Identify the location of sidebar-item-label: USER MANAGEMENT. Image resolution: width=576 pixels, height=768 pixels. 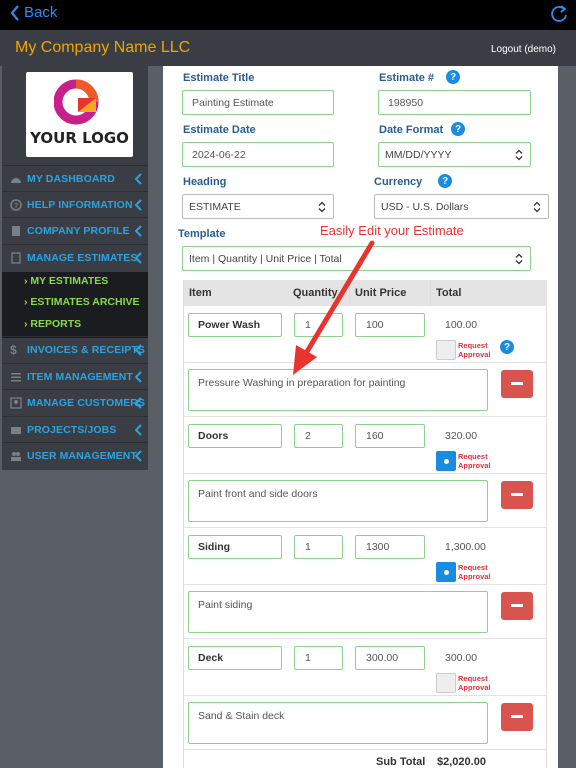
(82, 455).